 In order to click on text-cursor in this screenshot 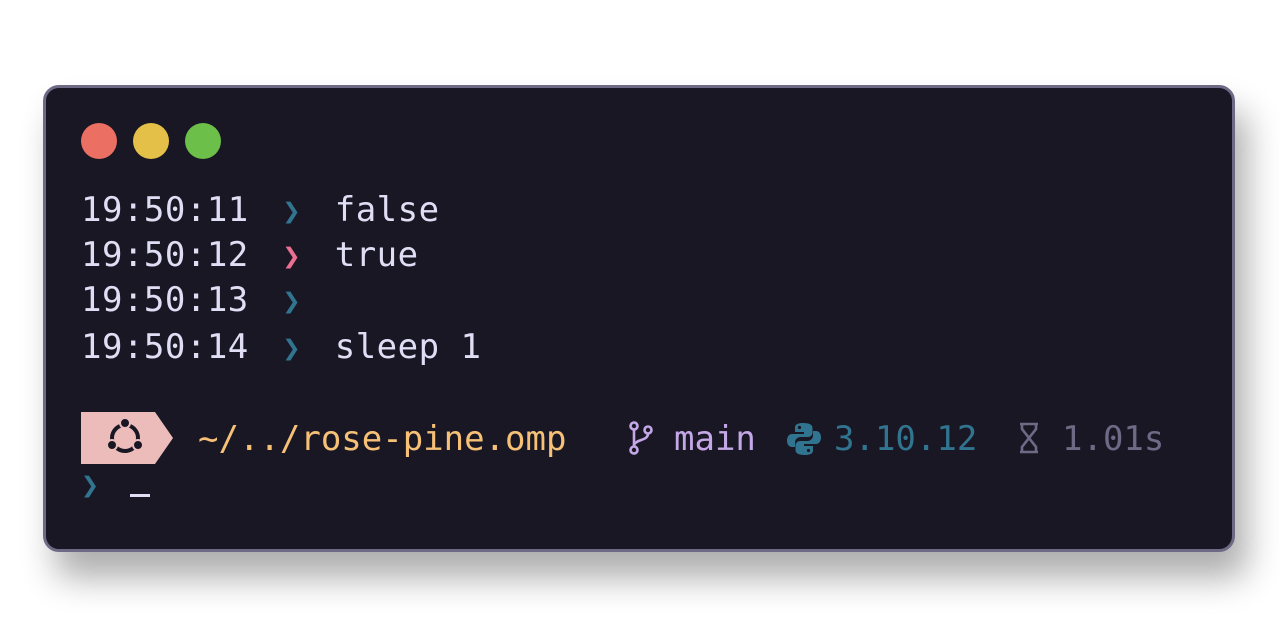, I will do `click(140, 495)`.